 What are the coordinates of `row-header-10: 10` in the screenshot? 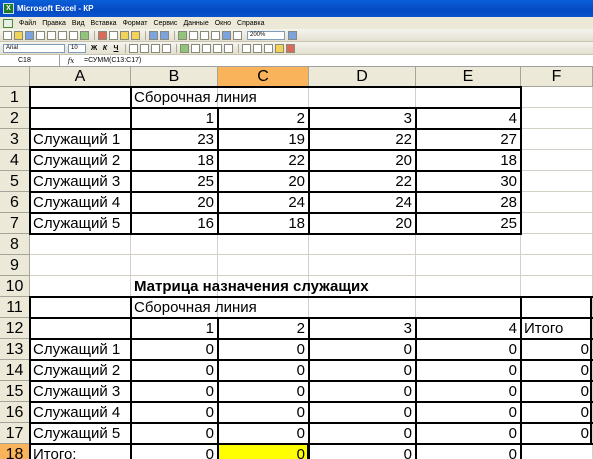 It's located at (15, 286).